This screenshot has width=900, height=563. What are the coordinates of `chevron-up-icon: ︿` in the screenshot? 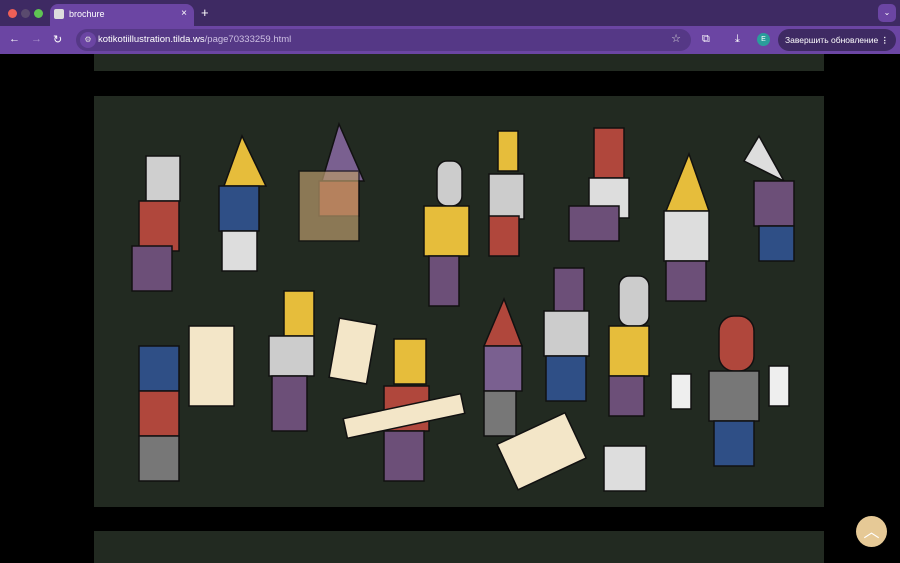 It's located at (871, 532).